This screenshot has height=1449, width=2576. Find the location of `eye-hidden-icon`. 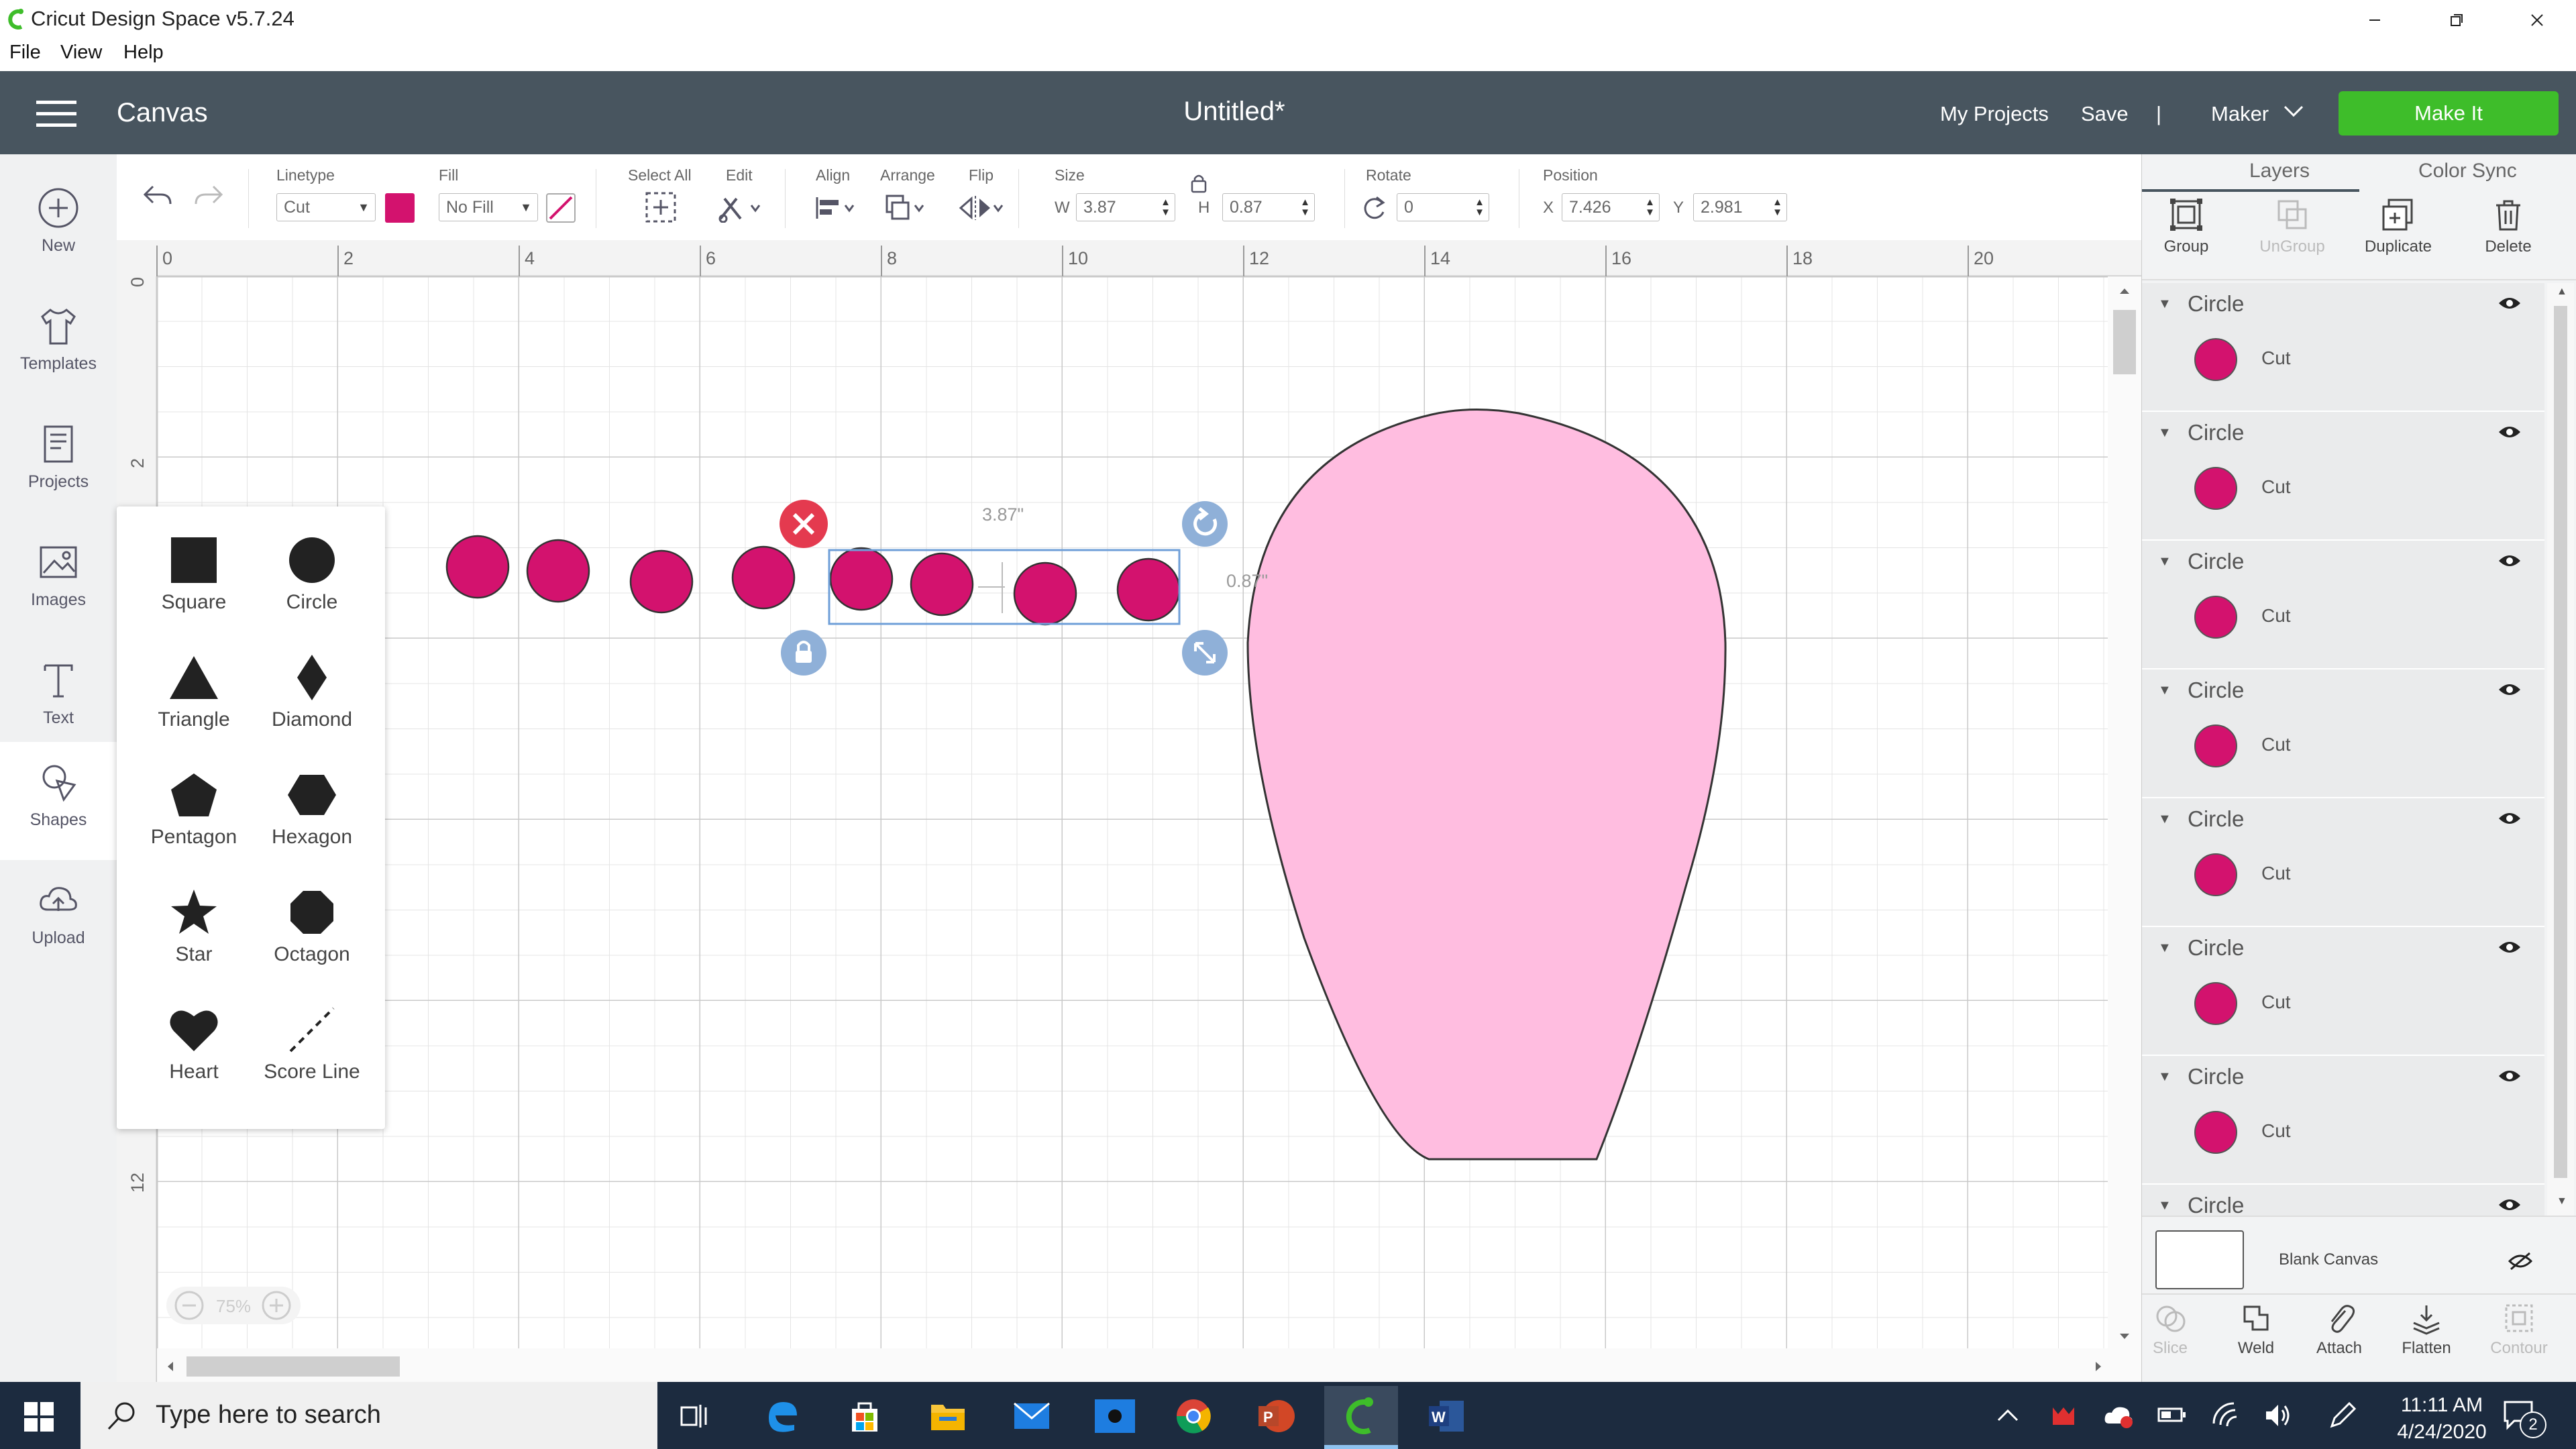

eye-hidden-icon is located at coordinates (2520, 1261).